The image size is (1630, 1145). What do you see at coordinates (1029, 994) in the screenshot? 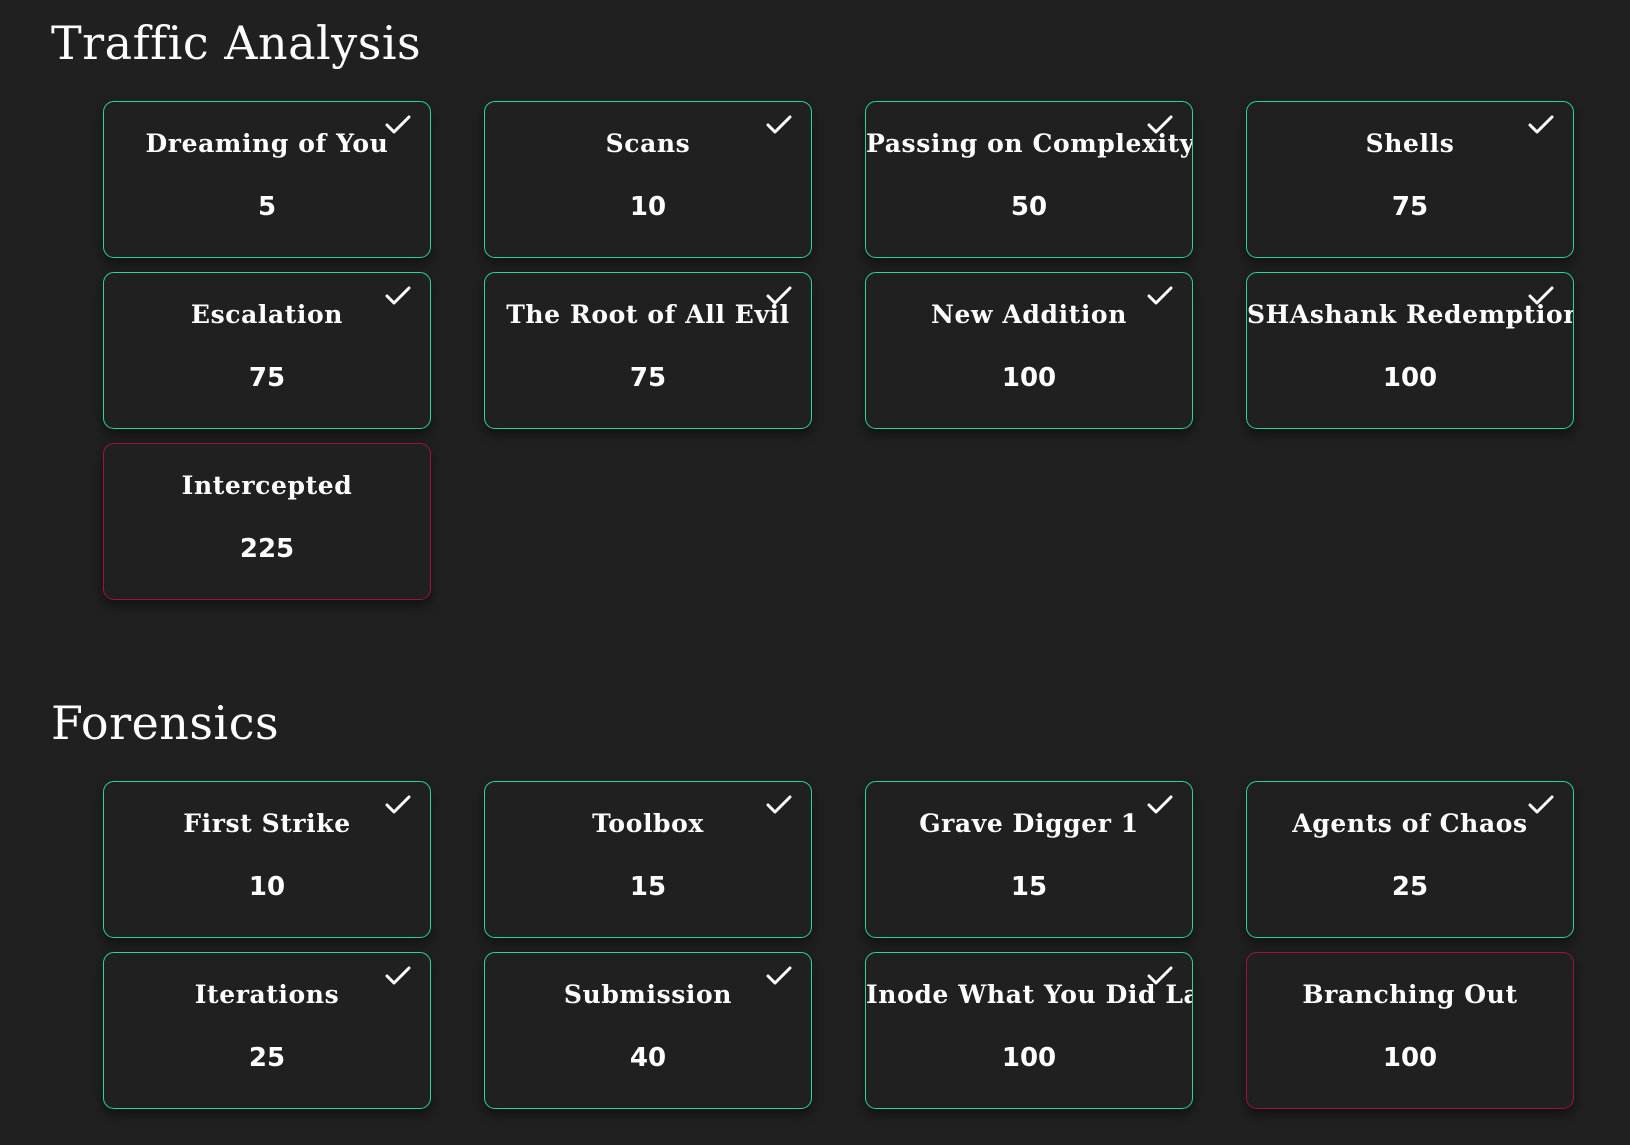
I see `challenge-name: Inode What You Did Last Summer` at bounding box center [1029, 994].